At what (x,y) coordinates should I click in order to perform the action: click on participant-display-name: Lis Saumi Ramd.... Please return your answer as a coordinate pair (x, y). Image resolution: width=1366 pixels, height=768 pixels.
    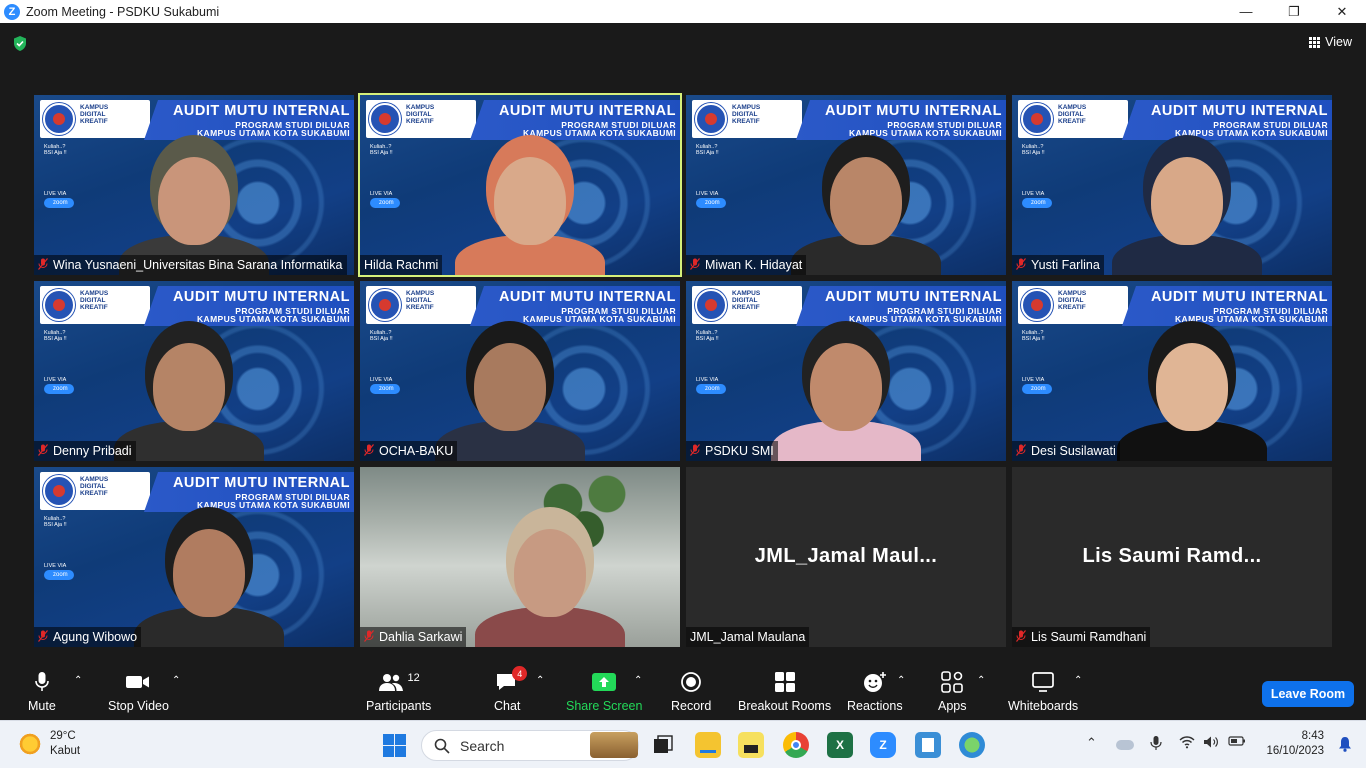
    Looking at the image, I should click on (1172, 556).